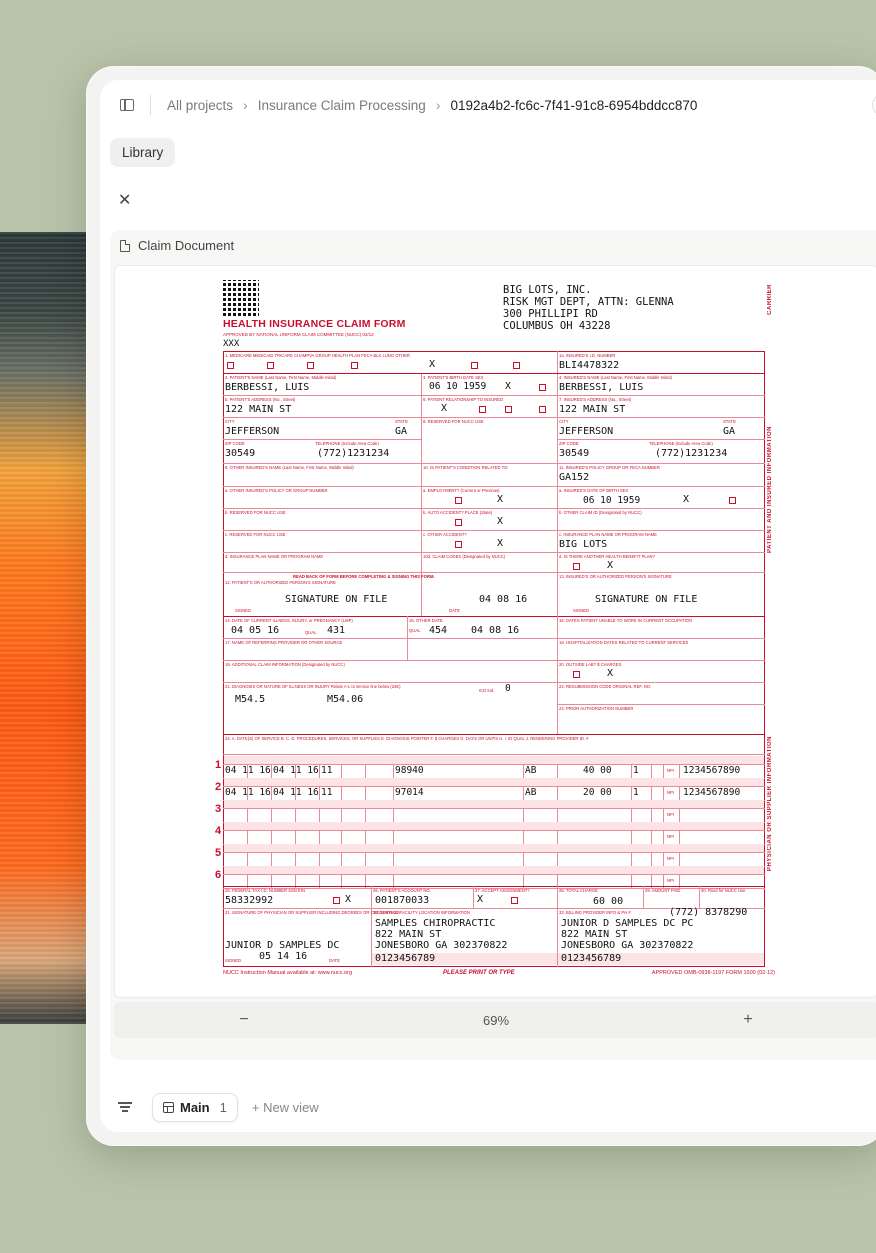  Describe the element at coordinates (748, 1020) in the screenshot. I see `zoom-in-button: +` at that location.